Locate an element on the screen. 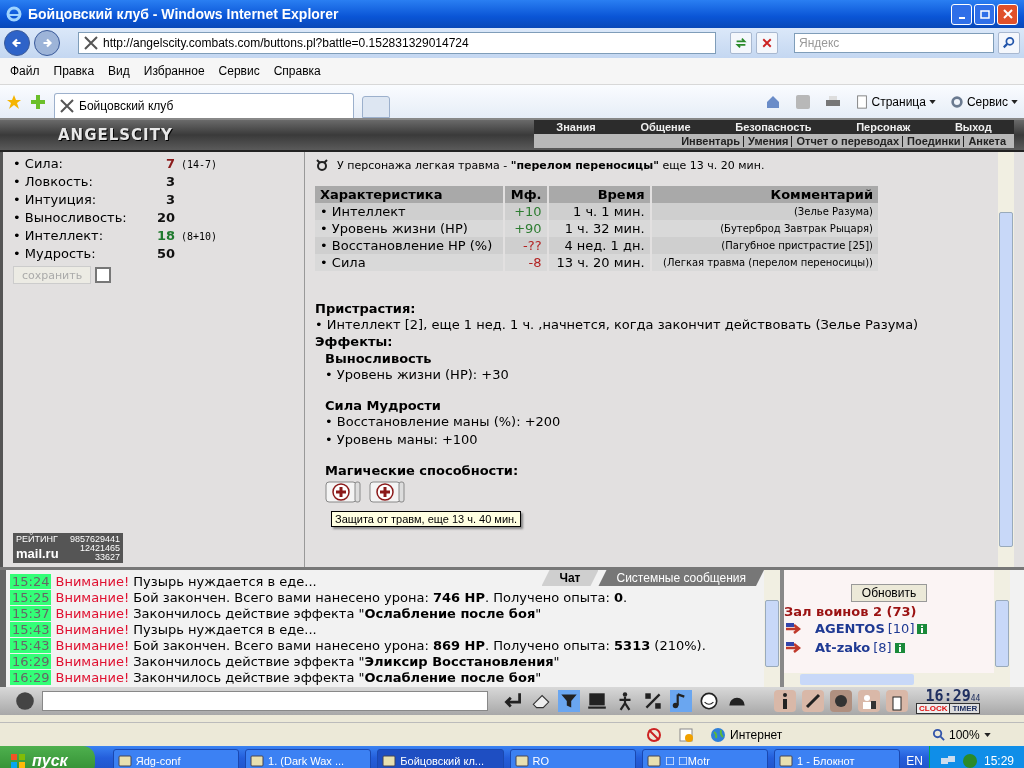 Image resolution: width=1024 pixels, height=768 pixels. stat-label: • Ловкость: is located at coordinates (53, 181).